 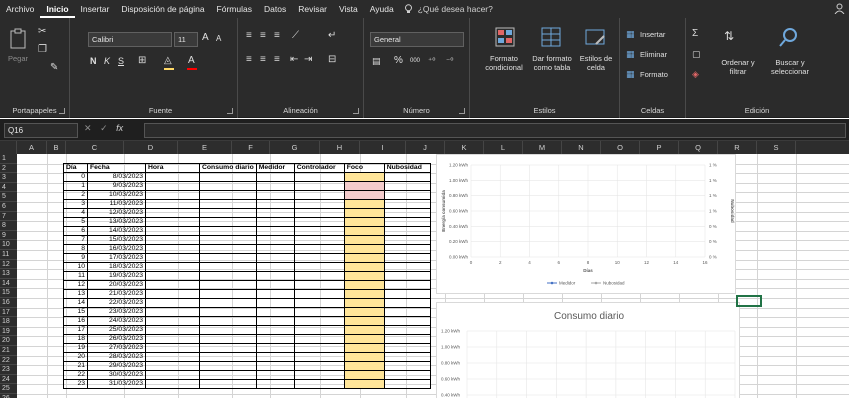 What do you see at coordinates (75, 312) in the screenshot?
I see `cell-dia: 15` at bounding box center [75, 312].